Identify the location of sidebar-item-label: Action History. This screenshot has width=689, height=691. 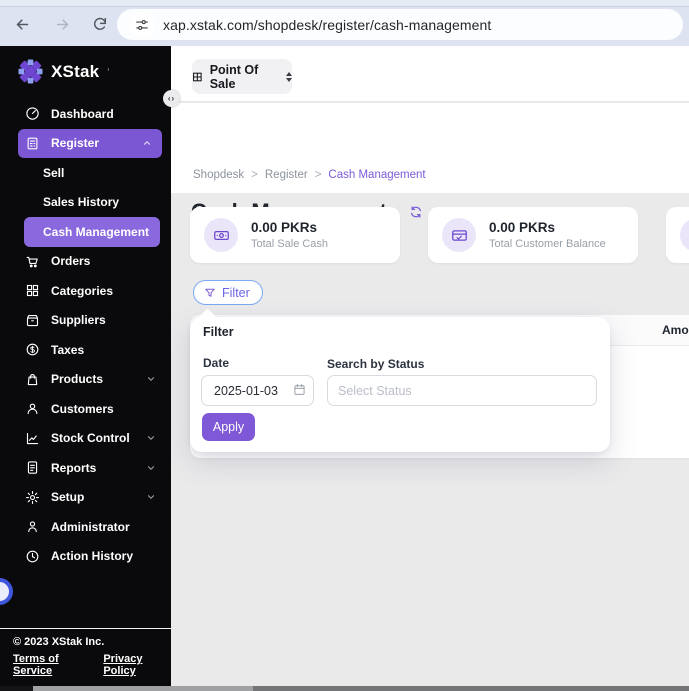
(92, 556).